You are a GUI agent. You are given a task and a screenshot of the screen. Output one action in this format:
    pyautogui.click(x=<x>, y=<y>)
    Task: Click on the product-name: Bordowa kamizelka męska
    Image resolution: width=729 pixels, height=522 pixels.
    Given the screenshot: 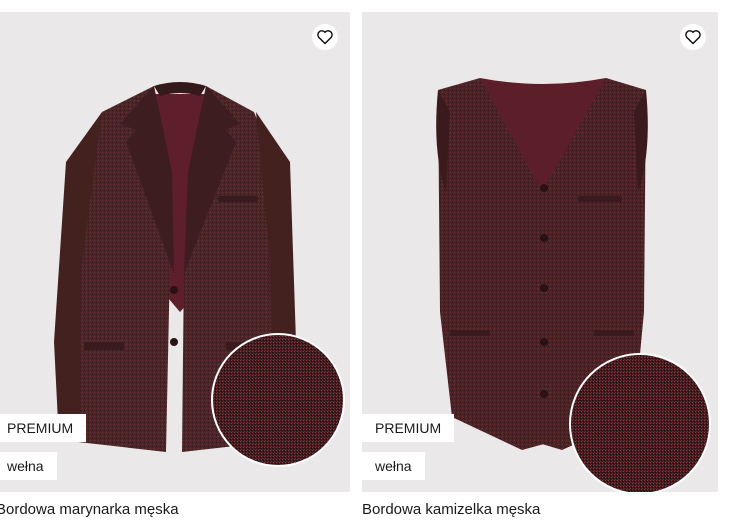 What is the action you would take?
    pyautogui.click(x=451, y=509)
    